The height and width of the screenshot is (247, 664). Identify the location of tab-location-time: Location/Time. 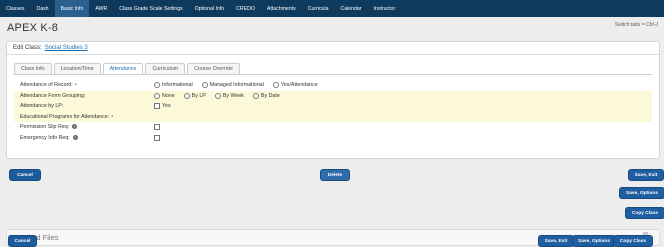
(77, 68).